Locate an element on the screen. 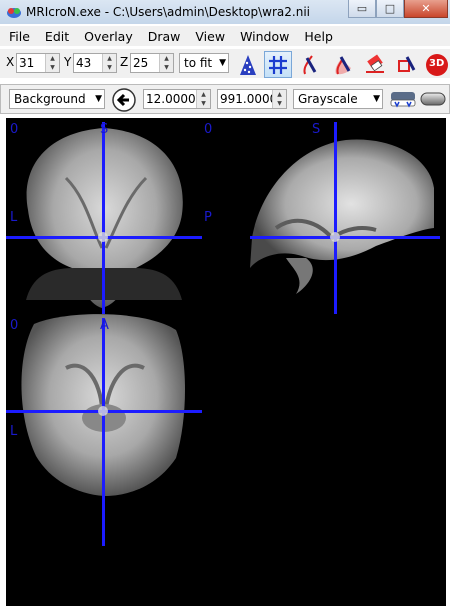 This screenshot has height=610, width=450. close-button: ✕ is located at coordinates (426, 9).